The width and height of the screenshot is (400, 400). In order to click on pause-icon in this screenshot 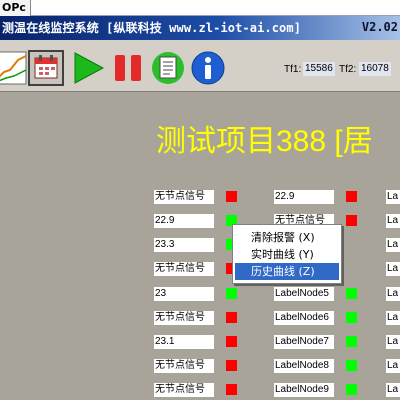, I will do `click(128, 68)`.